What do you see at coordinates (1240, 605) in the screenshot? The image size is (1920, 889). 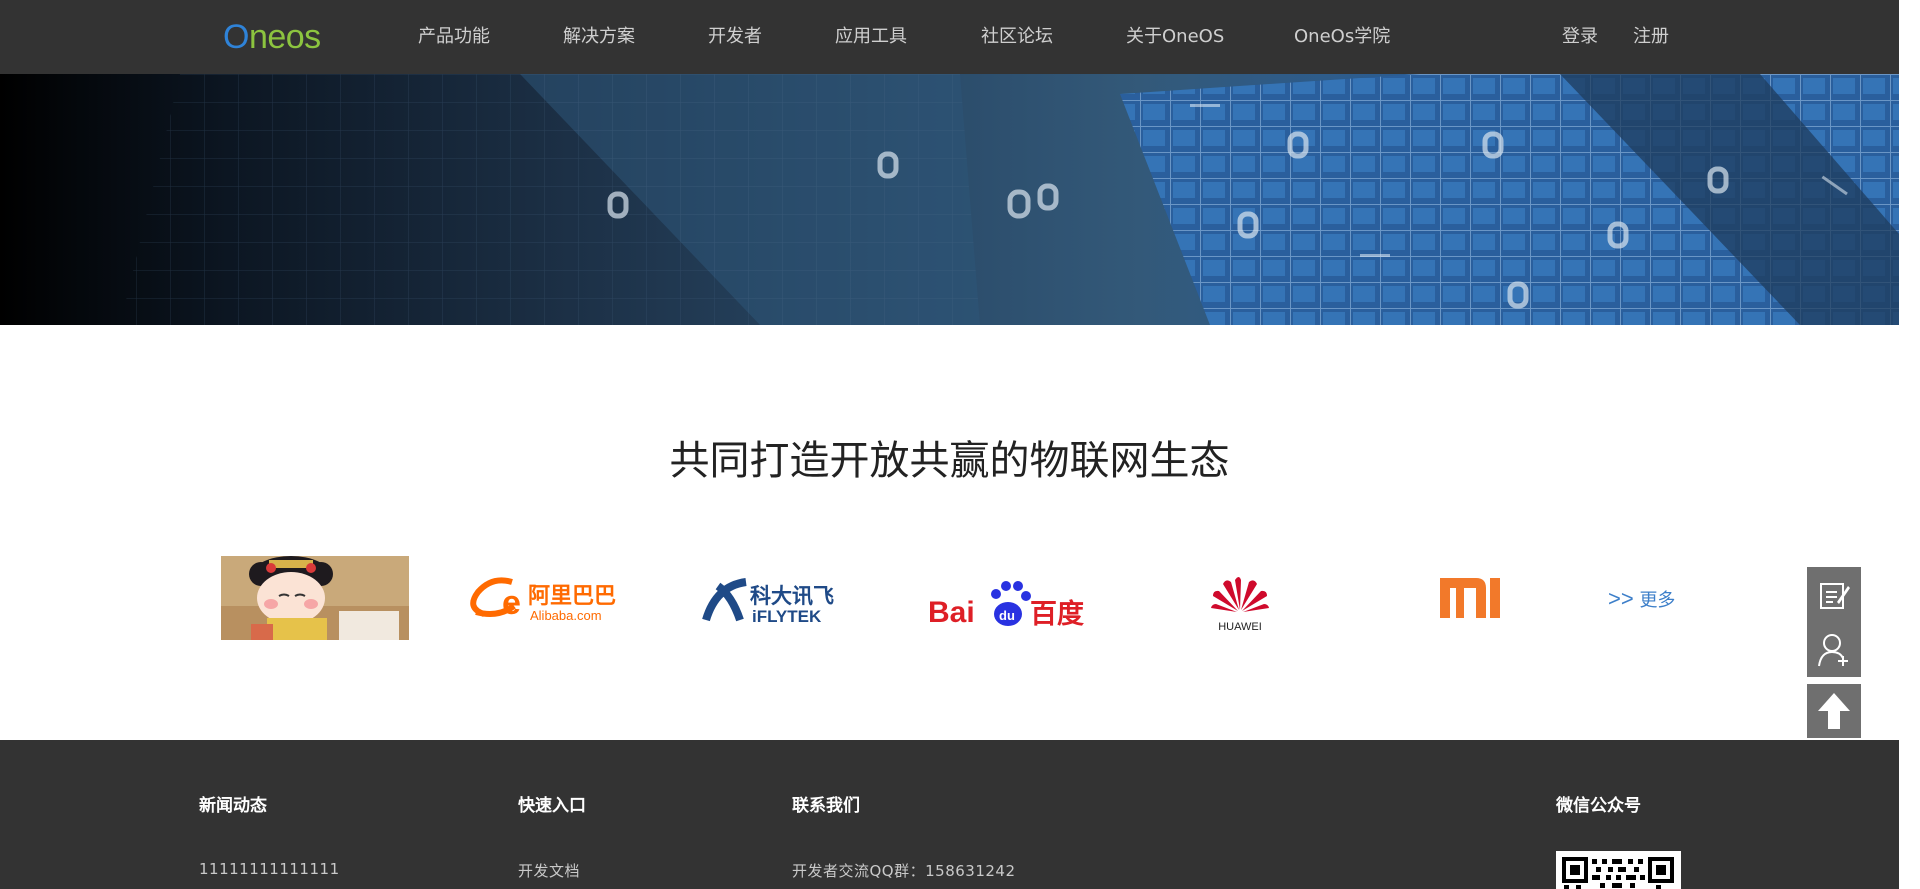 I see `huawei-logo: HUAWEI` at bounding box center [1240, 605].